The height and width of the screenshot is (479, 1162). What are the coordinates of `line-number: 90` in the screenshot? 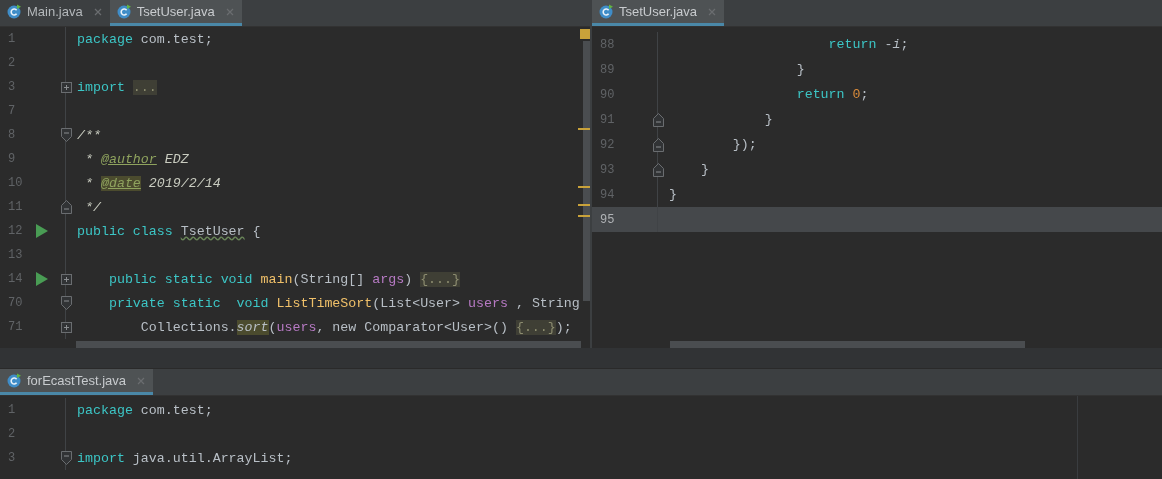 It's located at (607, 94).